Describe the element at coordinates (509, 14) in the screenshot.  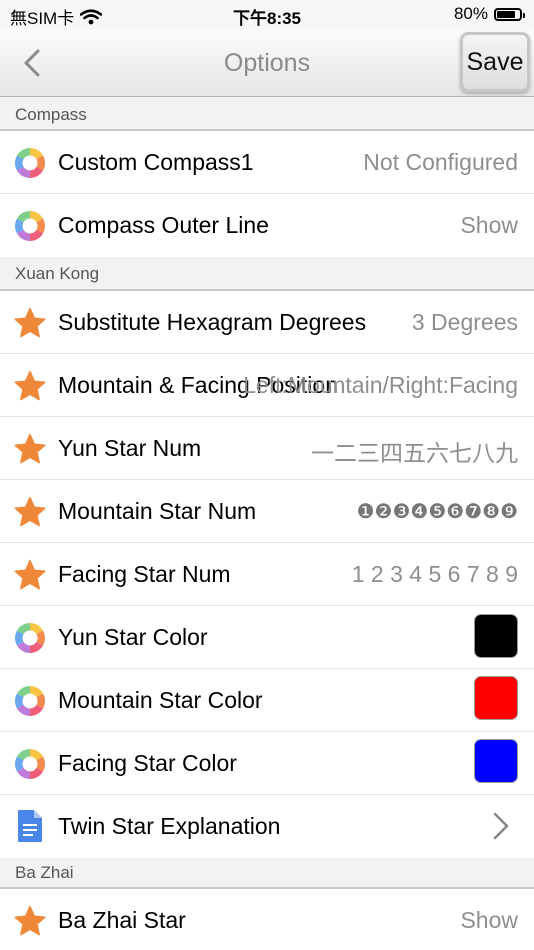
I see `battery-icon` at that location.